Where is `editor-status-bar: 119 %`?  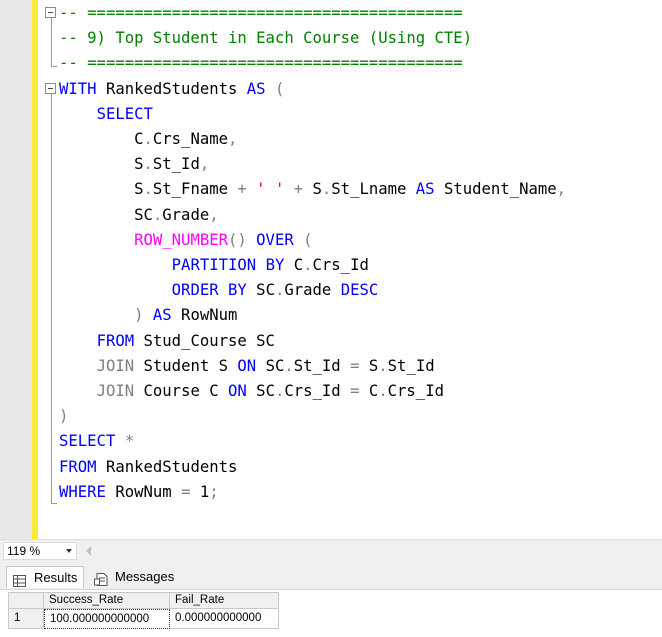 editor-status-bar: 119 % is located at coordinates (331, 550).